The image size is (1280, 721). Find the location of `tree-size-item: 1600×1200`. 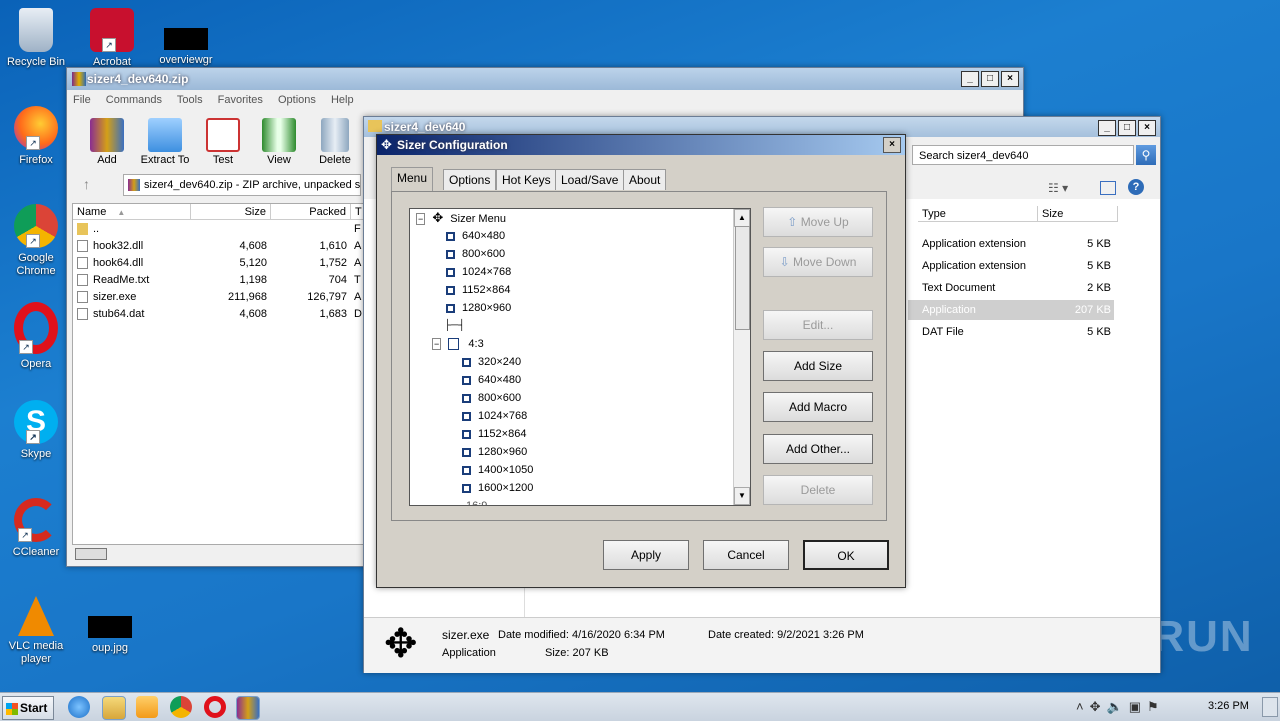

tree-size-item: 1600×1200 is located at coordinates (497, 488).